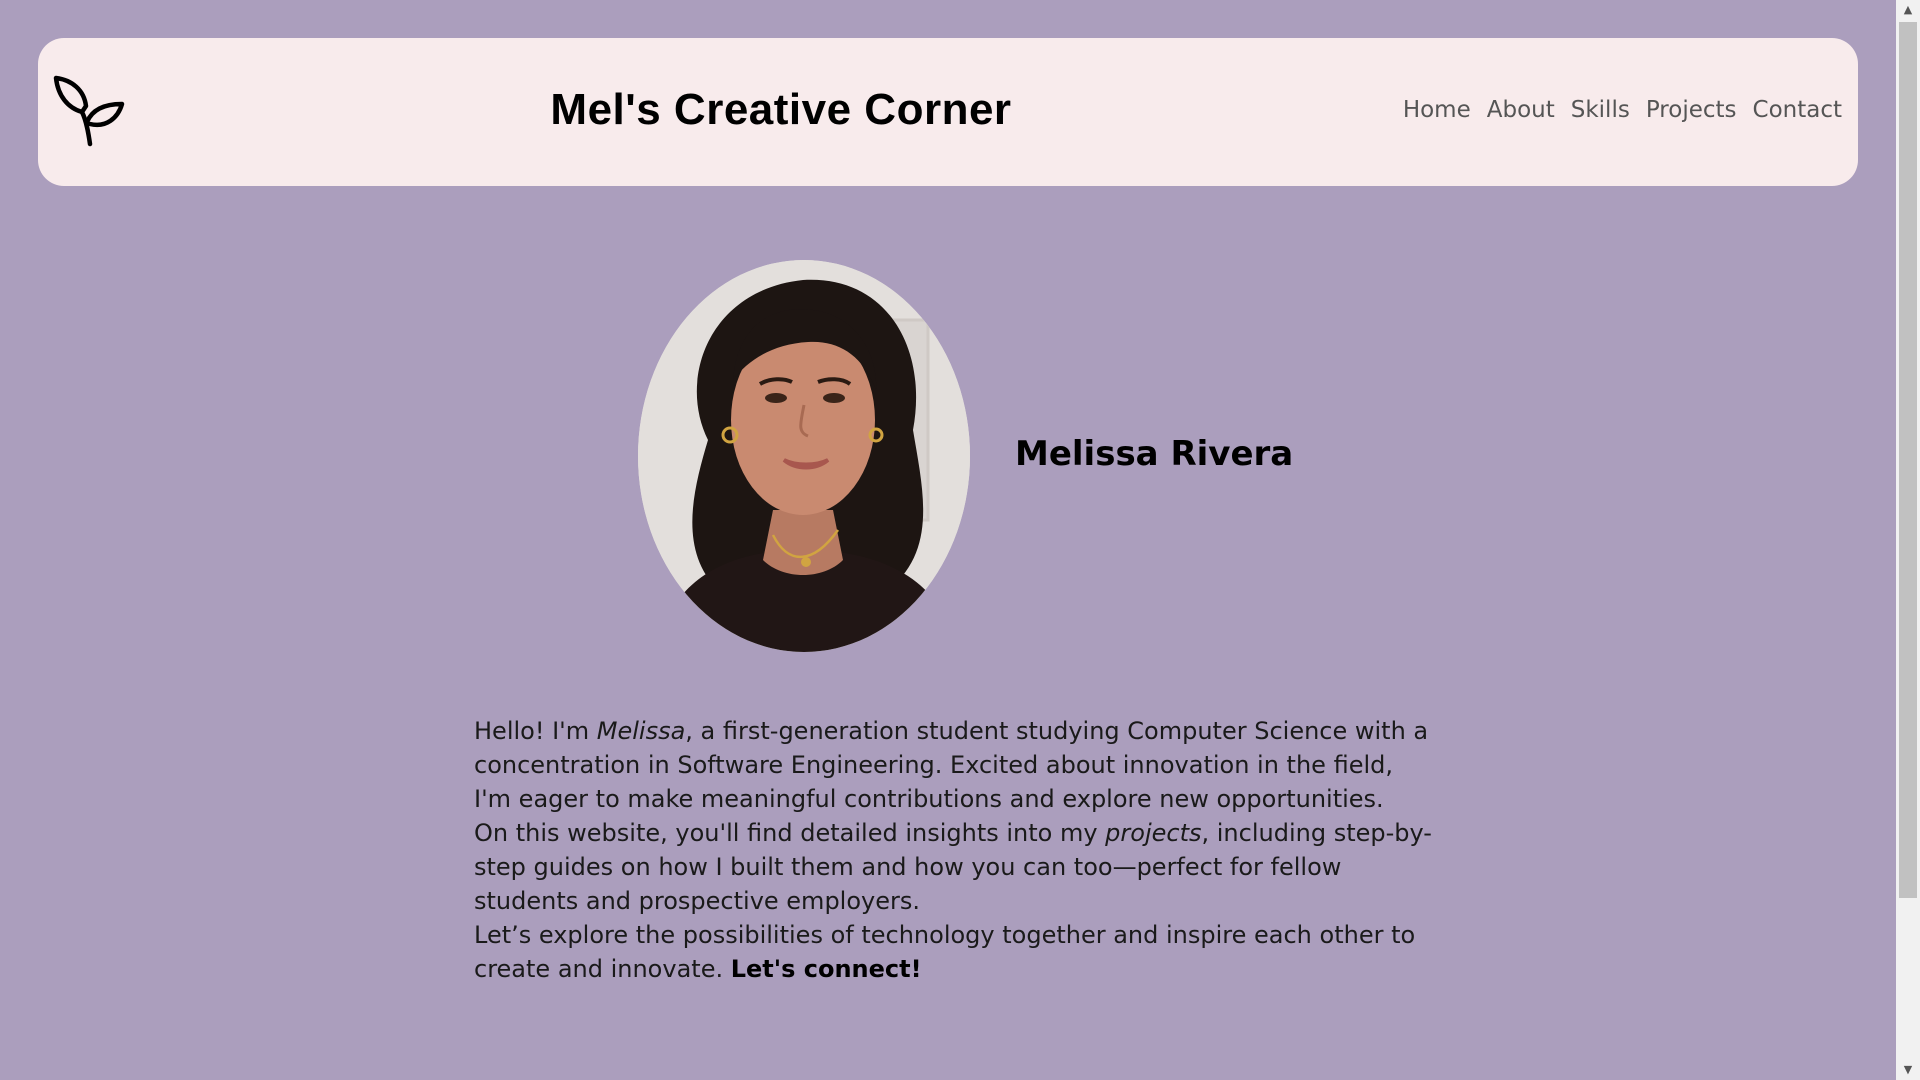 This screenshot has height=1080, width=1920. Describe the element at coordinates (535, 731) in the screenshot. I see `bio-text: Hello! I'm` at that location.